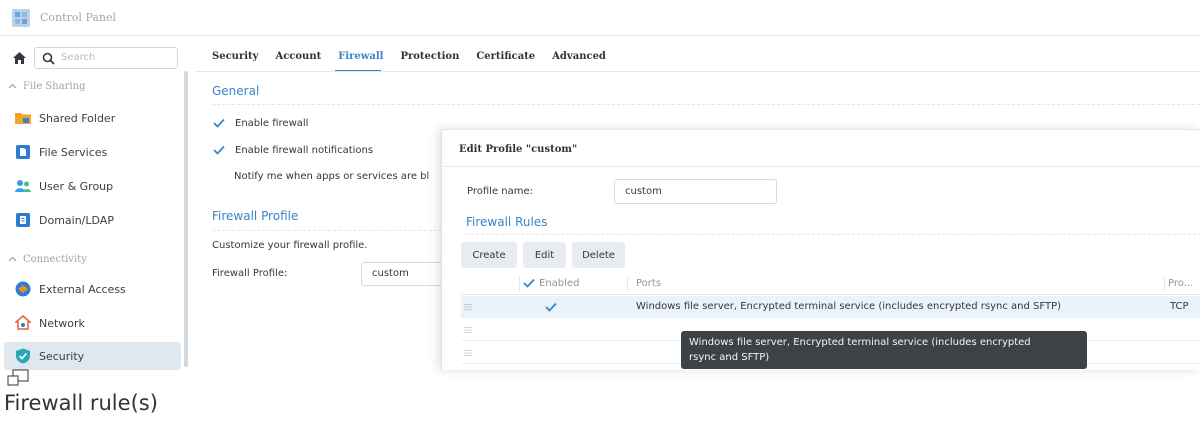  Describe the element at coordinates (579, 56) in the screenshot. I see `tab-advanced: Advanced` at that location.